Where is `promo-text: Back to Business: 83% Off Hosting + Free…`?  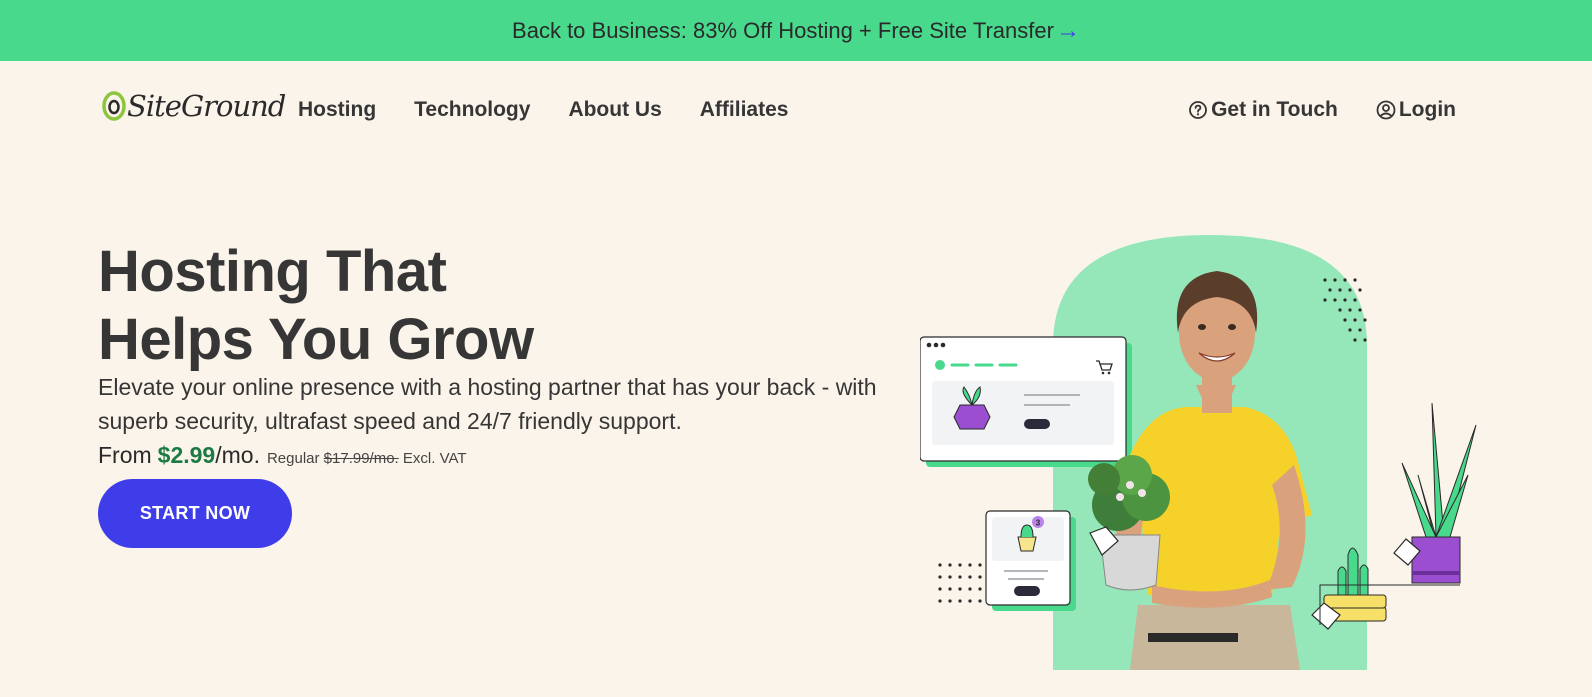 promo-text: Back to Business: 83% Off Hosting + Free… is located at coordinates (783, 31).